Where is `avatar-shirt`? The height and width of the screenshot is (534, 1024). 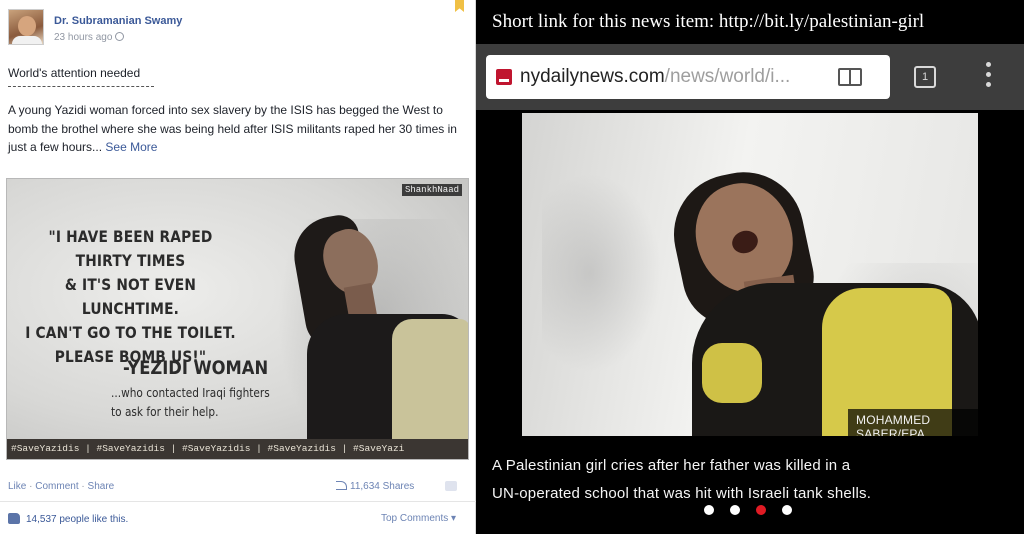
avatar-shirt is located at coordinates (27, 40).